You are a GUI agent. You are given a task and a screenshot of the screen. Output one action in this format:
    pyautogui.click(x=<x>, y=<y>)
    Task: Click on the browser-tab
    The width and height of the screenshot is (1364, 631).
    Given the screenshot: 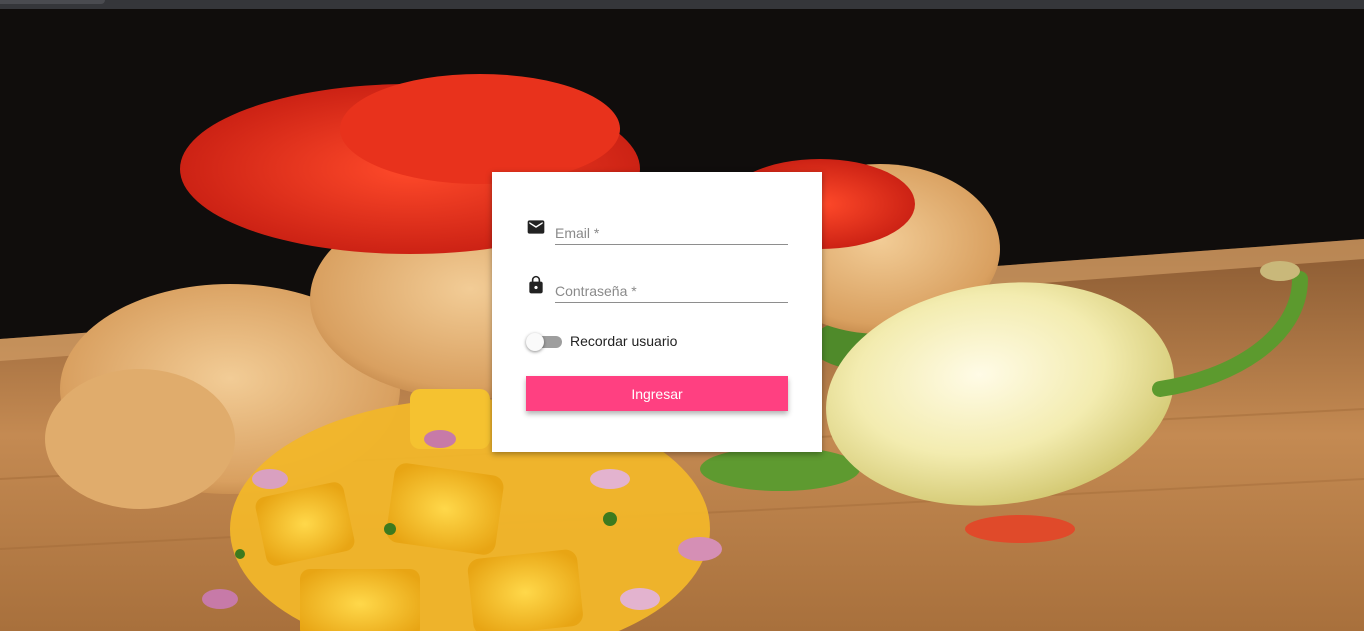 What is the action you would take?
    pyautogui.click(x=52, y=2)
    